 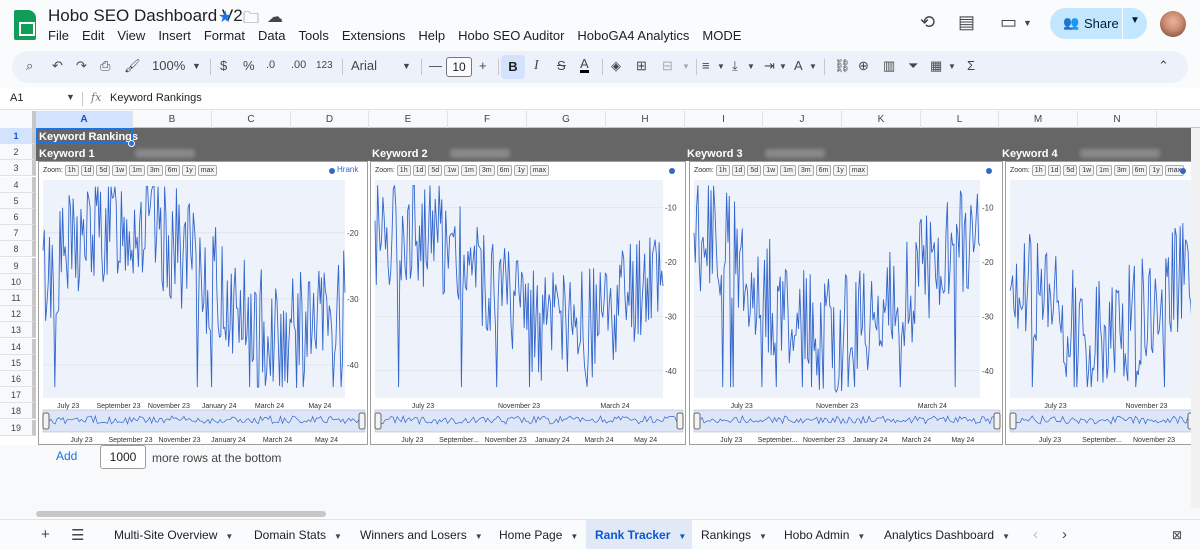 What do you see at coordinates (960, 119) in the screenshot?
I see `column-header-l: L` at bounding box center [960, 119].